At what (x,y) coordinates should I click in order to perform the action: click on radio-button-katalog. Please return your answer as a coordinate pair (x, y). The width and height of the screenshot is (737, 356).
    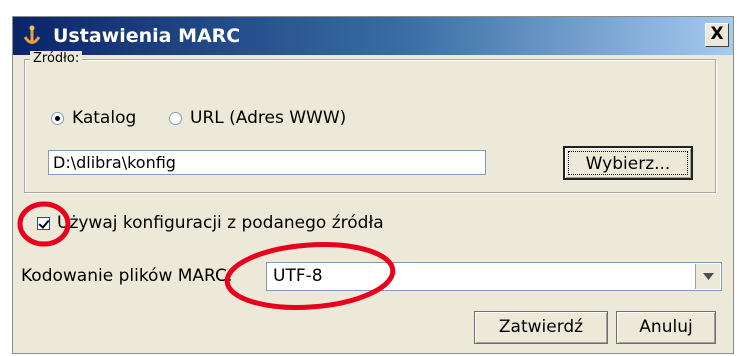
    Looking at the image, I should click on (57, 118).